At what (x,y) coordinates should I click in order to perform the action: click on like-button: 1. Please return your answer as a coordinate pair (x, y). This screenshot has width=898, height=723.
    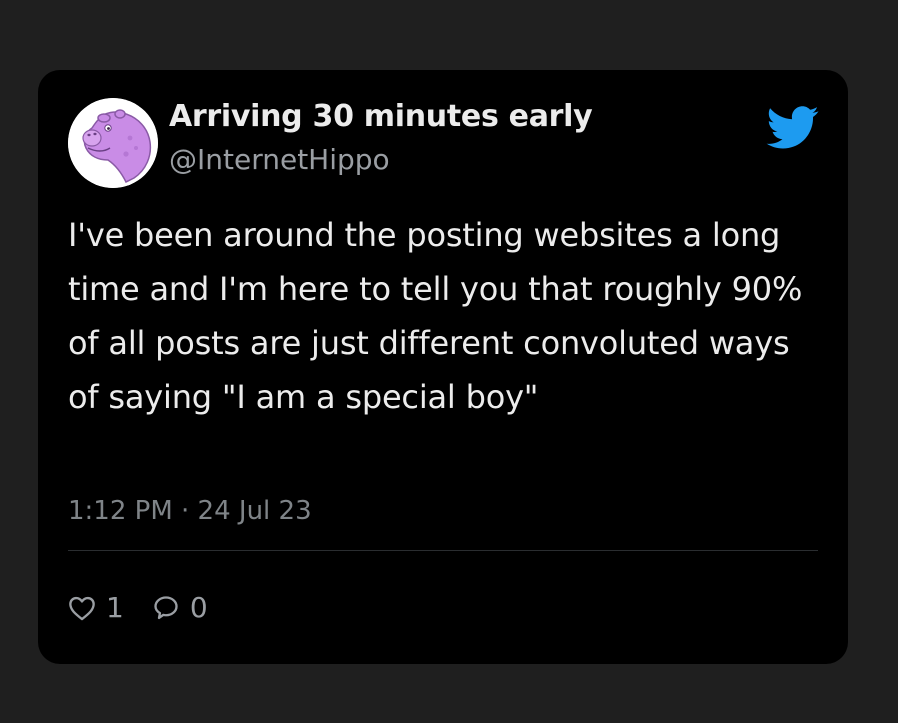
    Looking at the image, I should click on (96, 608).